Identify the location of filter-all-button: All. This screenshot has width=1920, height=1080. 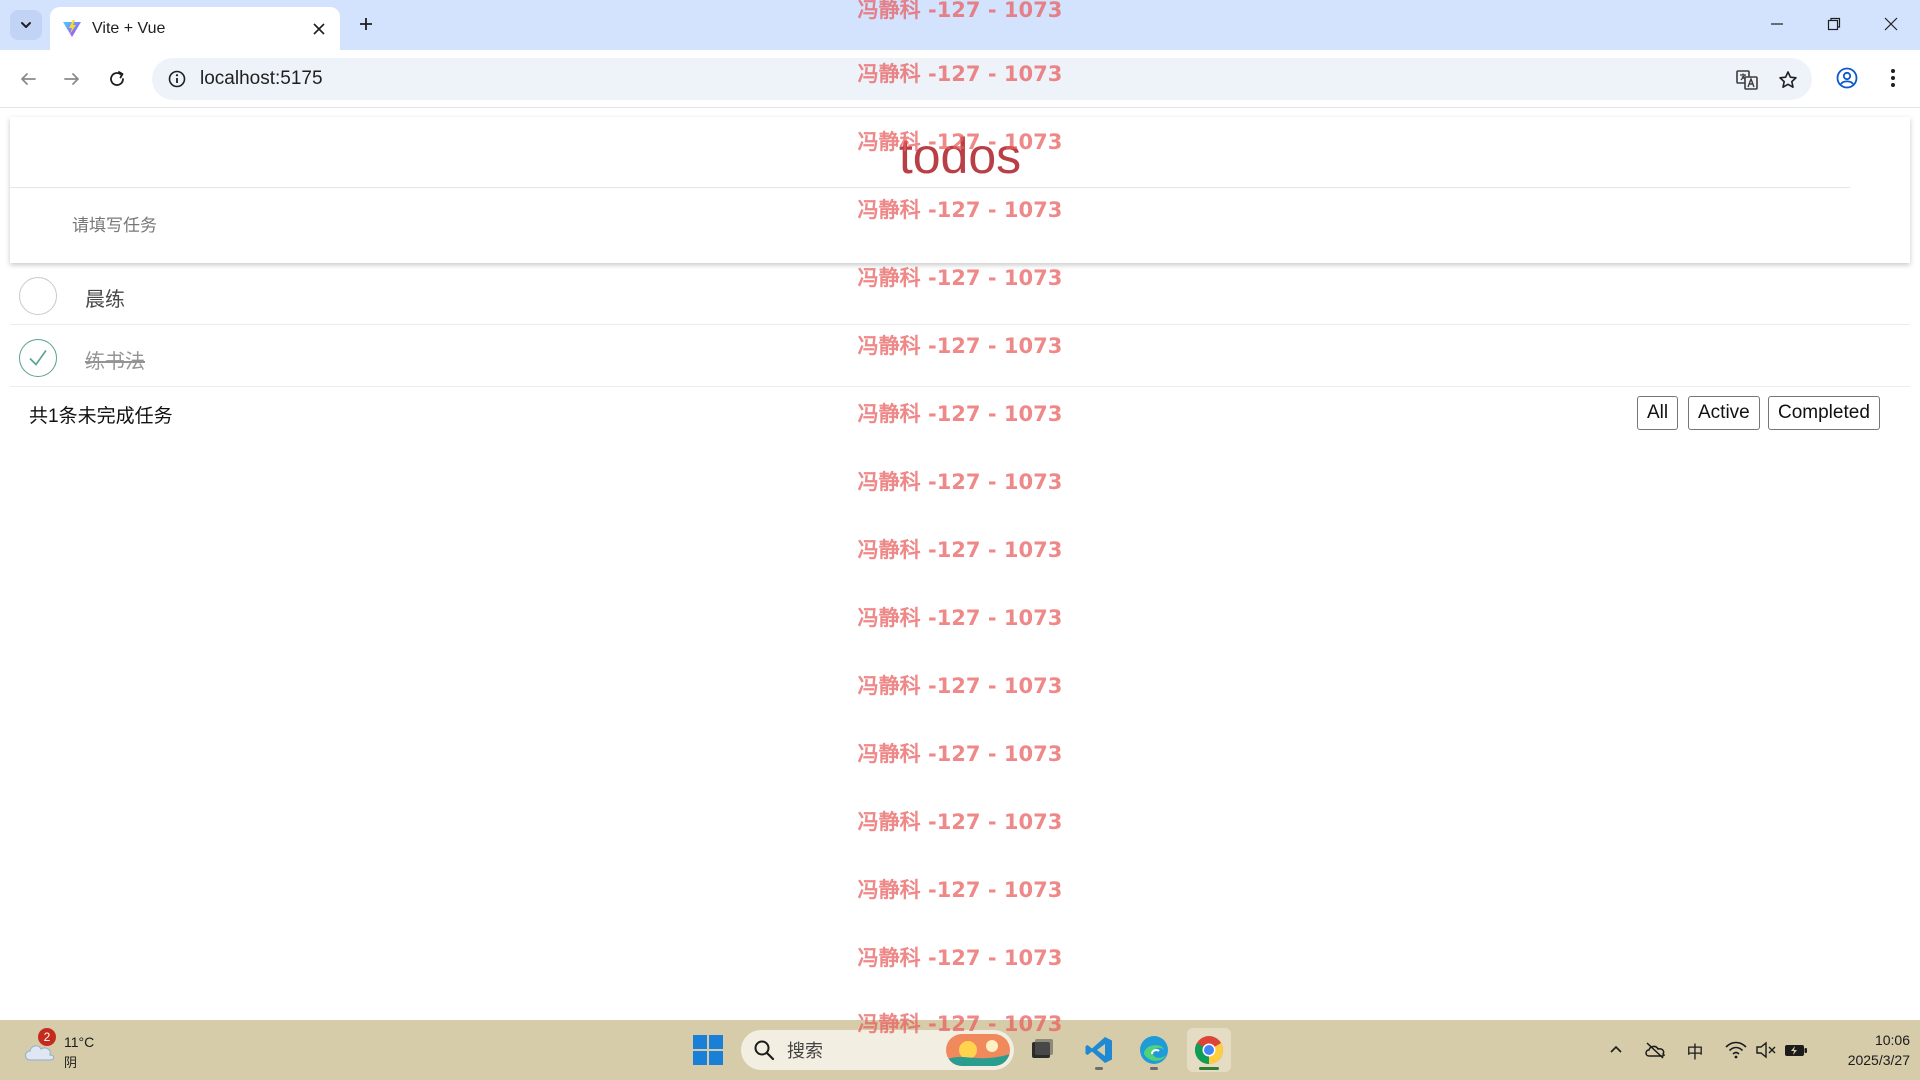
(1658, 413).